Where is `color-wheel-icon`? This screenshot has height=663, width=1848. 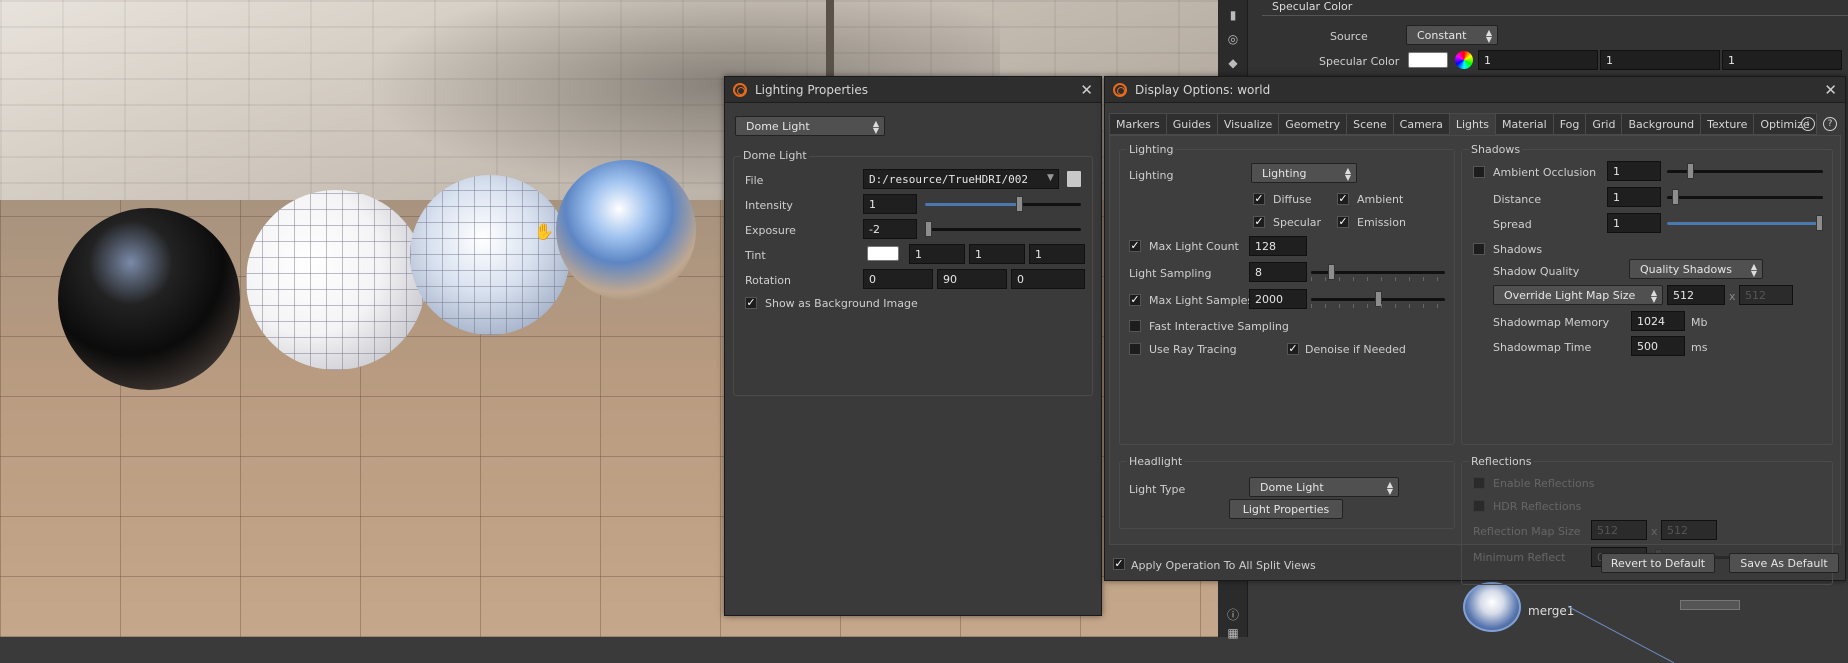
color-wheel-icon is located at coordinates (1464, 60).